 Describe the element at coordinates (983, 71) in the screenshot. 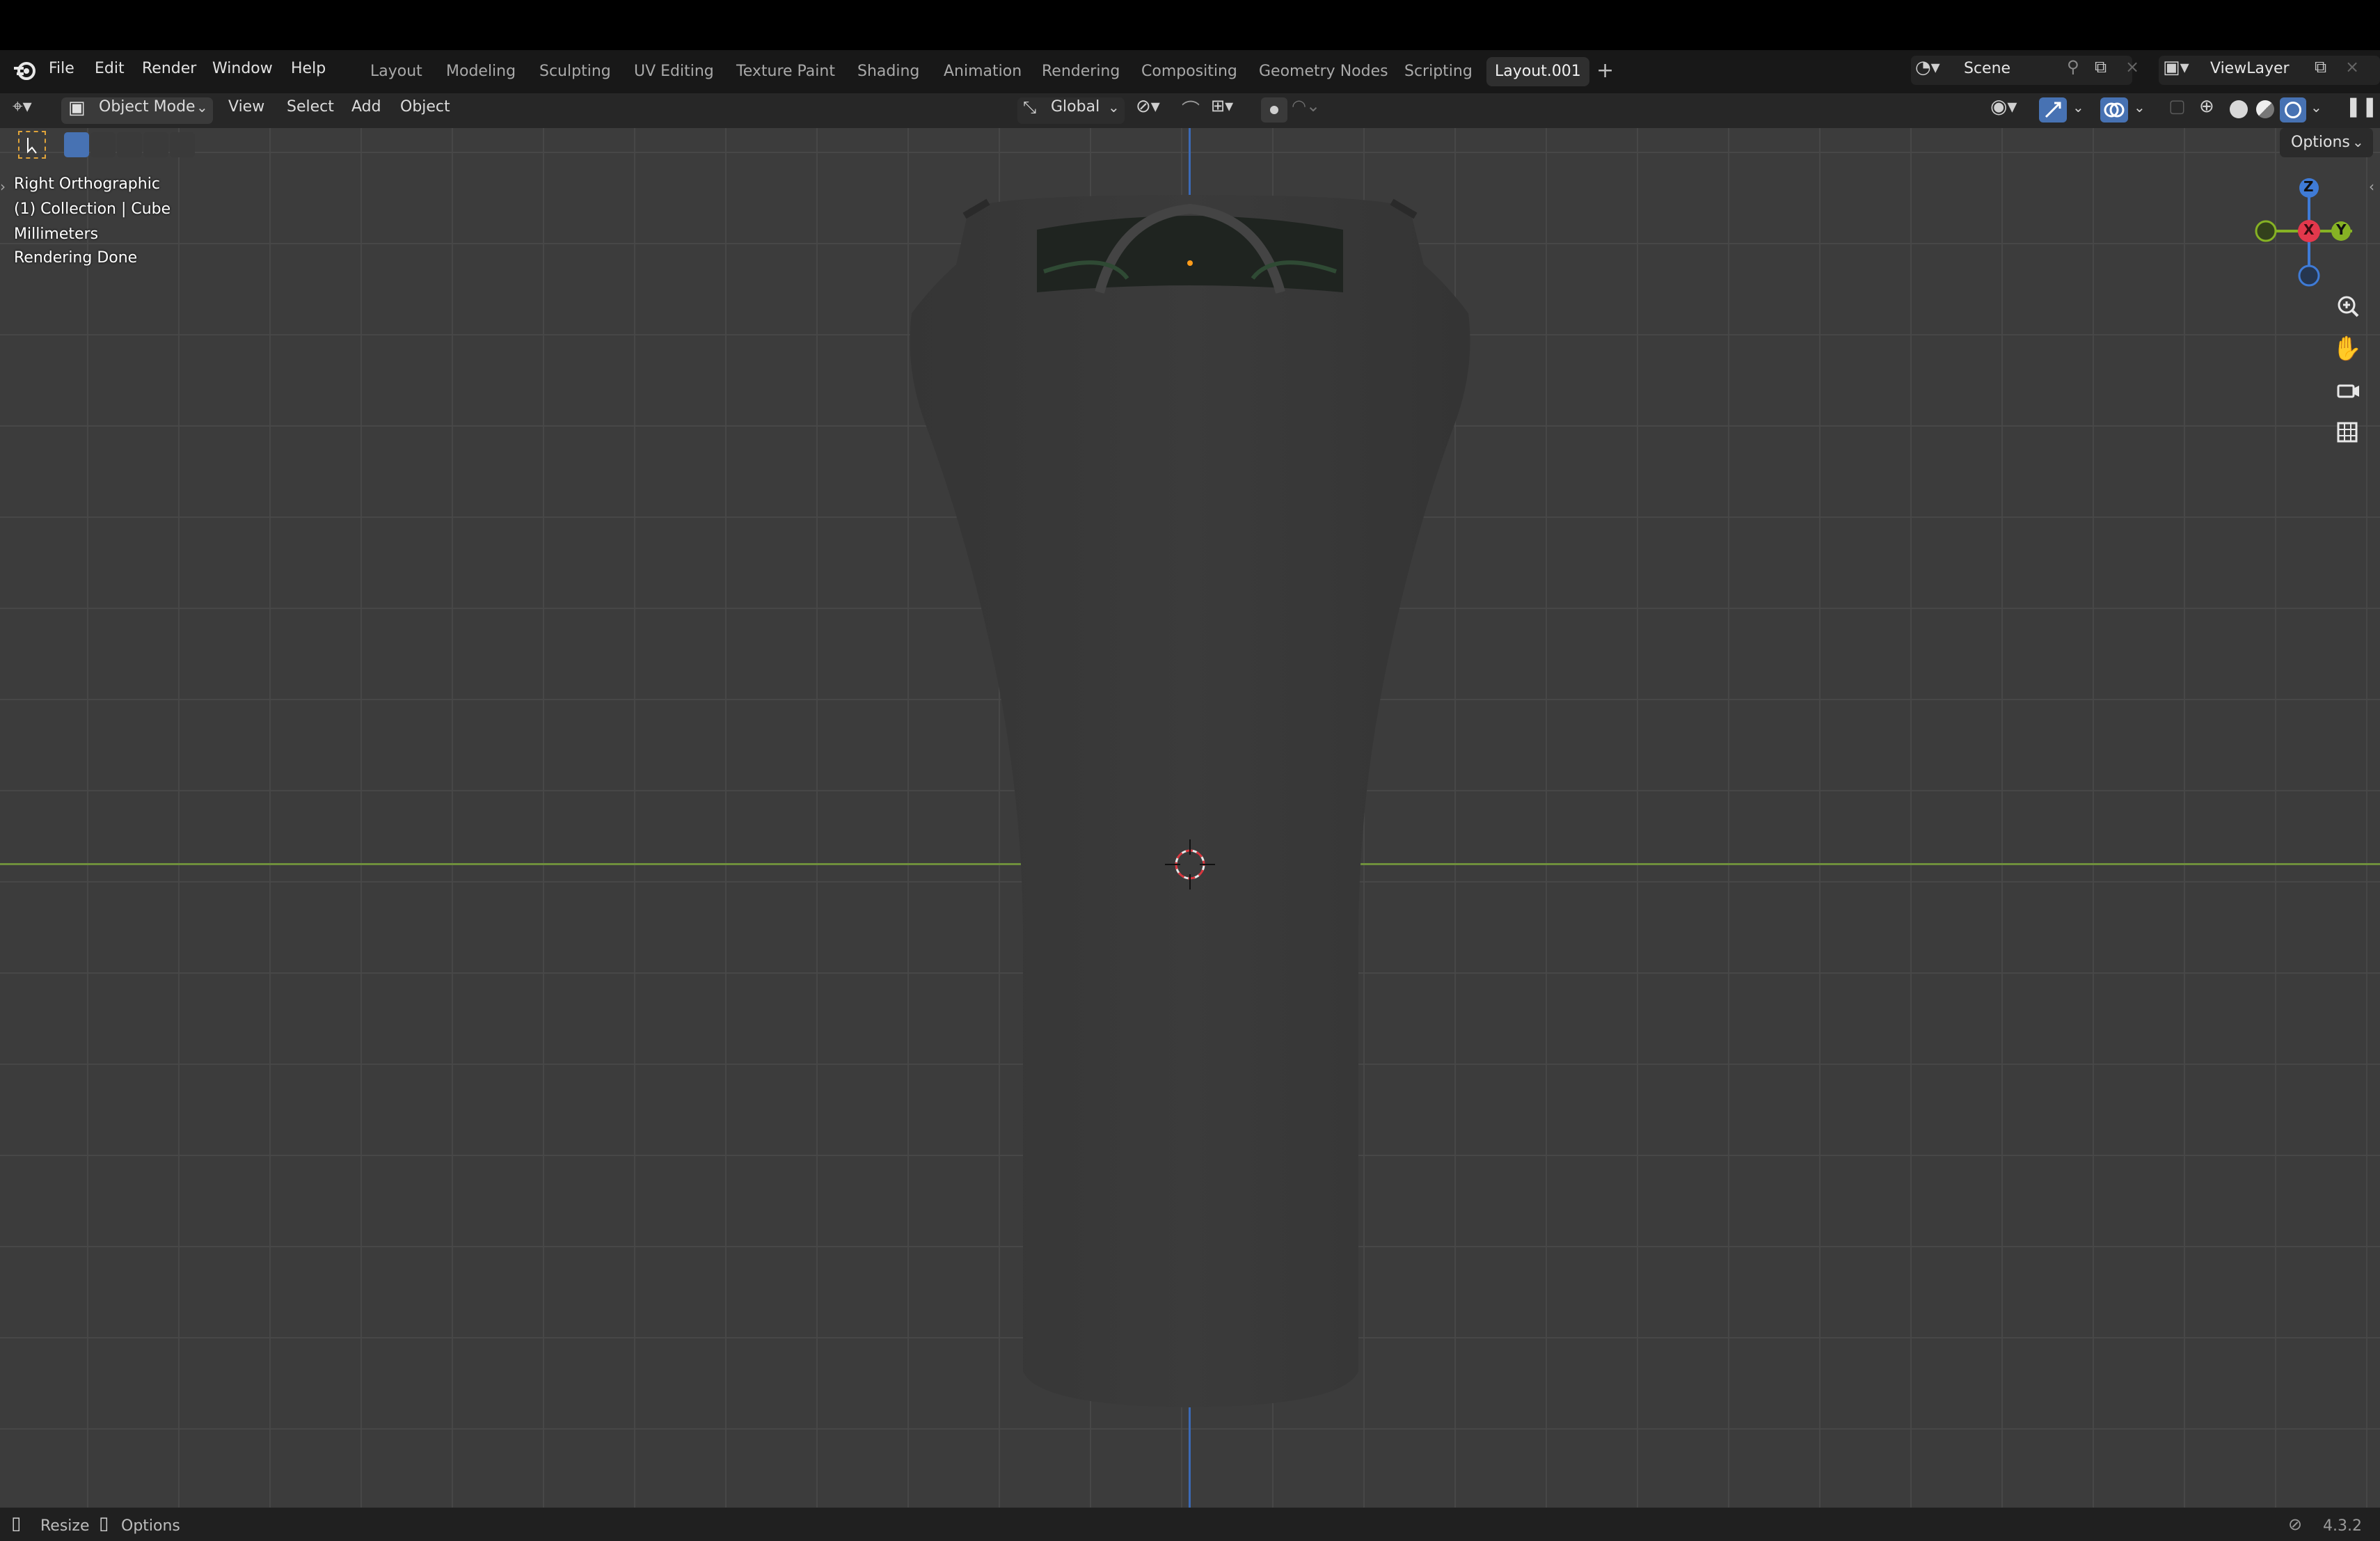

I see `tab-animation: Animation` at that location.